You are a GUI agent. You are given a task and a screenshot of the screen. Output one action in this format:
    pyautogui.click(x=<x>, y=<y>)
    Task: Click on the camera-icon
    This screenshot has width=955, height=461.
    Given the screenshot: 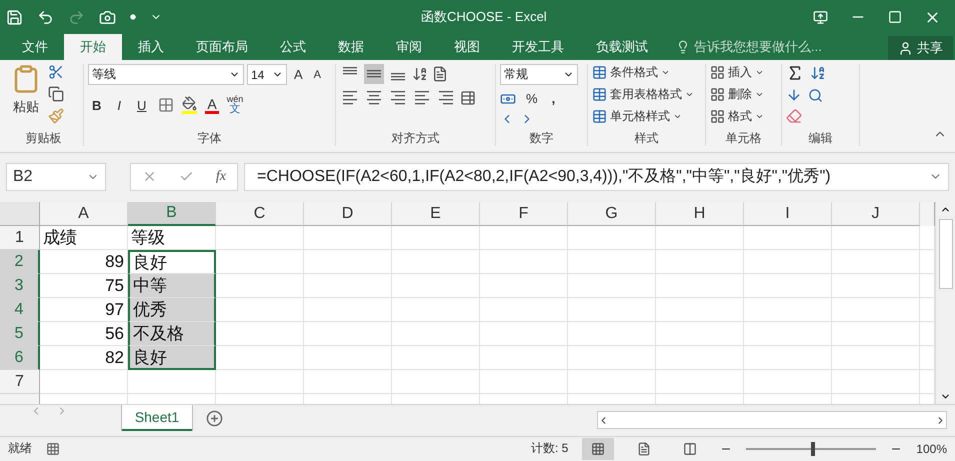 What is the action you would take?
    pyautogui.click(x=107, y=17)
    